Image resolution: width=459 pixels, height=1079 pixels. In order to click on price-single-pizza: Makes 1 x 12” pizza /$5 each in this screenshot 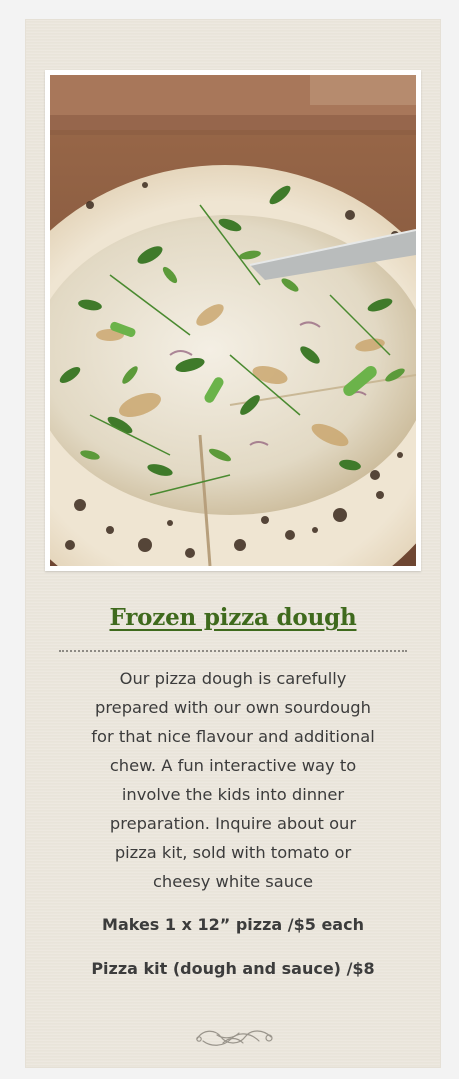, I will do `click(233, 924)`.